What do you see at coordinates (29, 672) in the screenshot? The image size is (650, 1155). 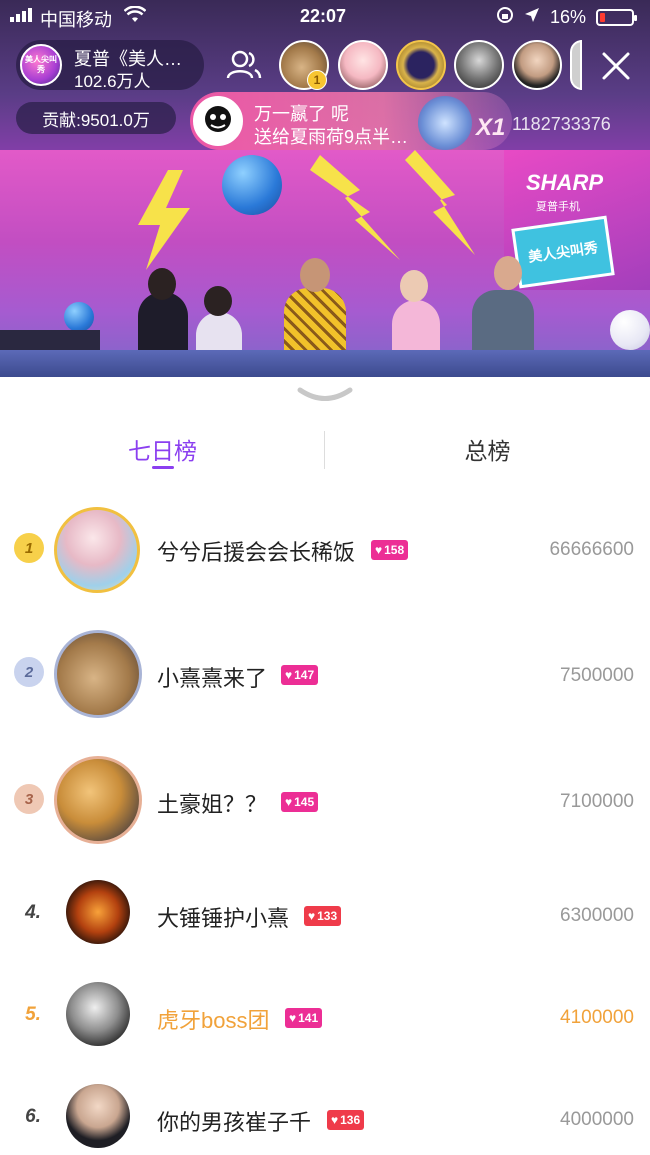 I see `rank-medal: 2` at bounding box center [29, 672].